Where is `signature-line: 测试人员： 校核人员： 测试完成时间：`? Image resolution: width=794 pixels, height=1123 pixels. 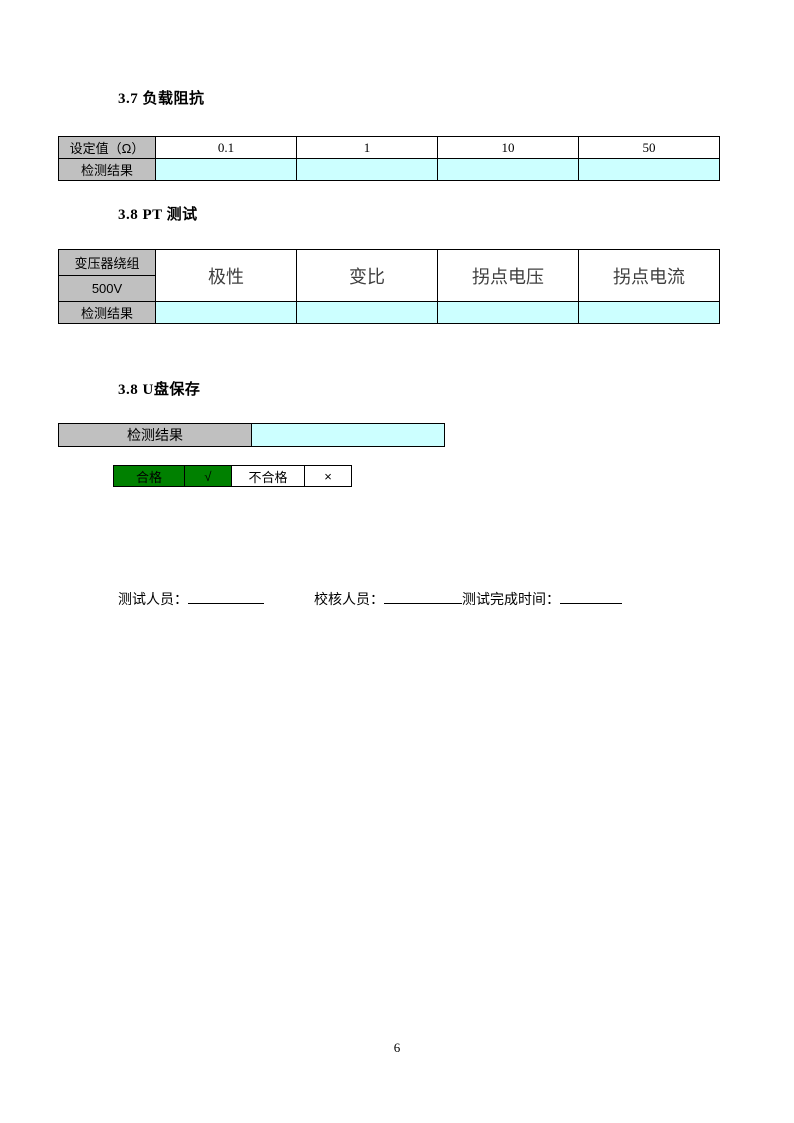 signature-line: 测试人员： 校核人员： 测试完成时间： is located at coordinates (418, 599).